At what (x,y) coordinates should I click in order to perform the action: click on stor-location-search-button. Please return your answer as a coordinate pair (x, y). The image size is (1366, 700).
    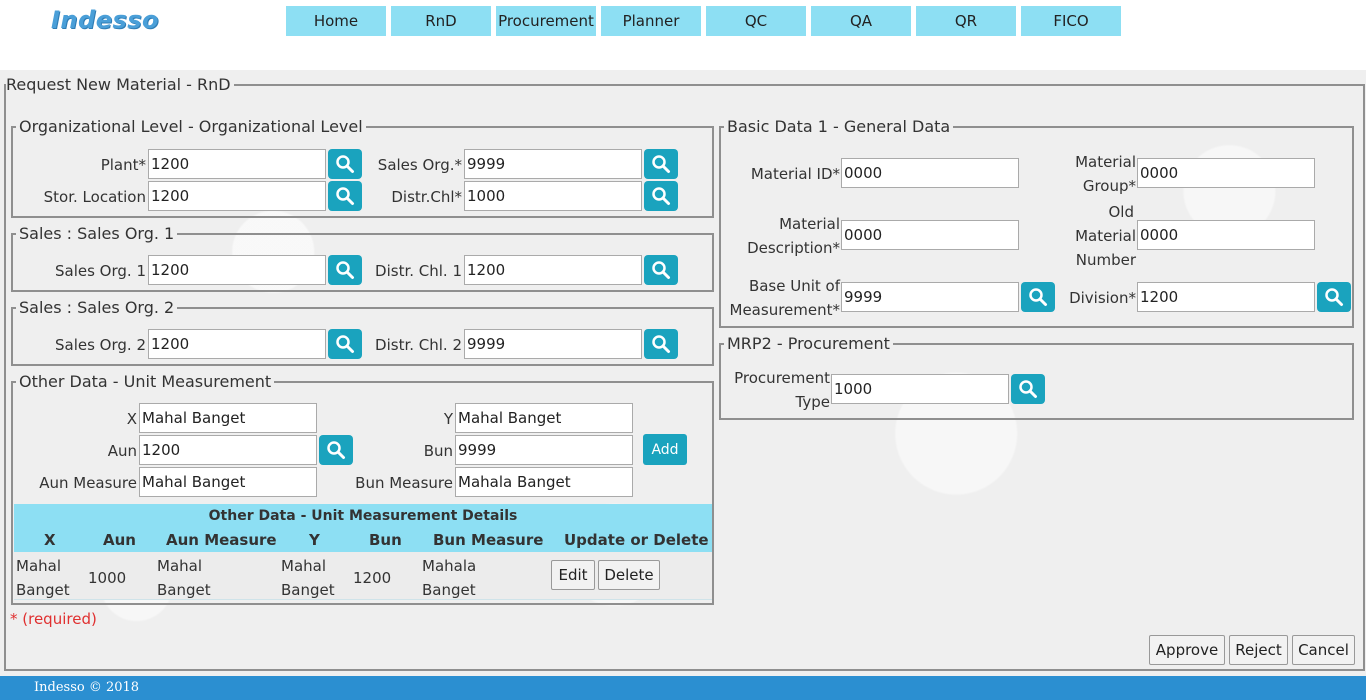
    Looking at the image, I should click on (345, 196).